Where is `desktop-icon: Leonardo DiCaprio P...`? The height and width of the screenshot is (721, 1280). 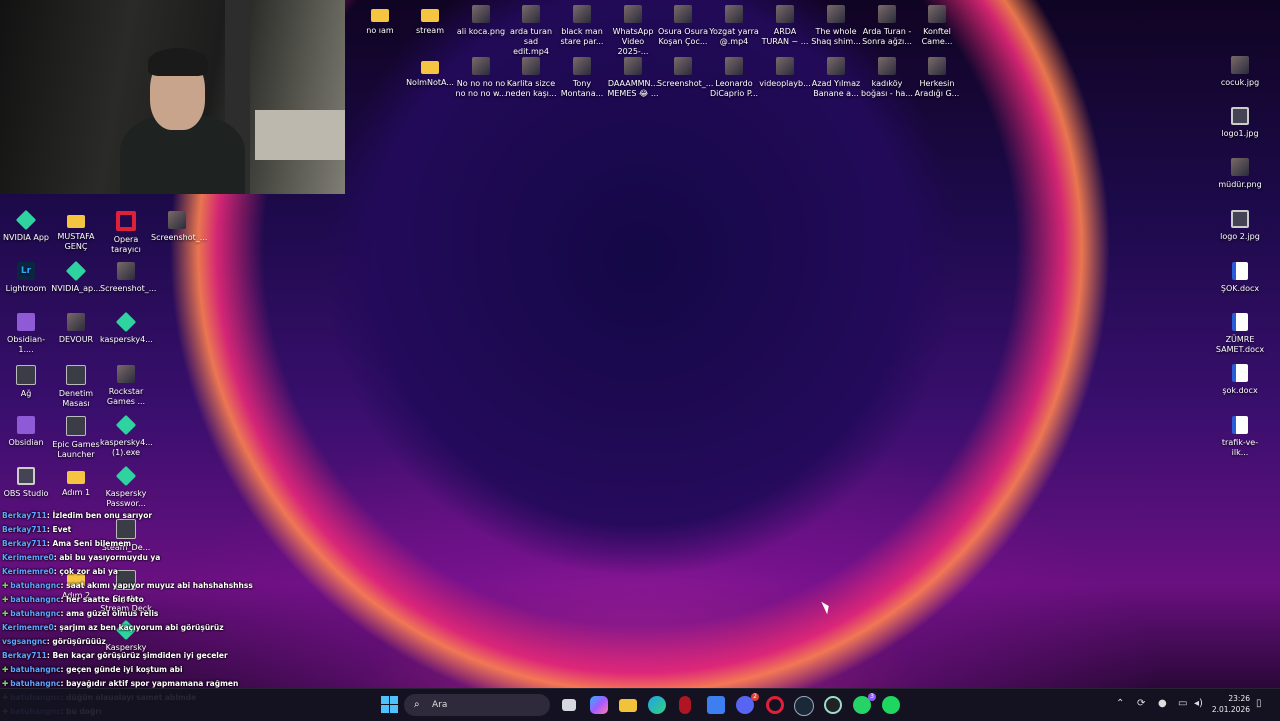 desktop-icon: Leonardo DiCaprio P... is located at coordinates (734, 78).